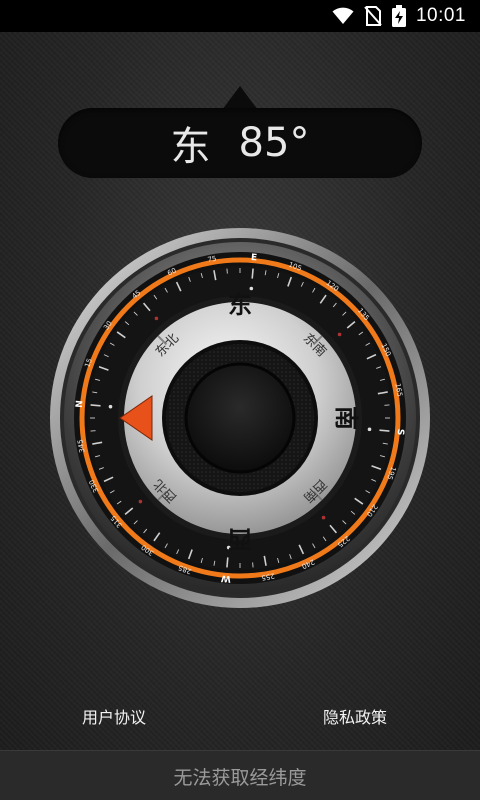 This screenshot has height=800, width=480. I want to click on cardinal-label: N, so click(80, 404).